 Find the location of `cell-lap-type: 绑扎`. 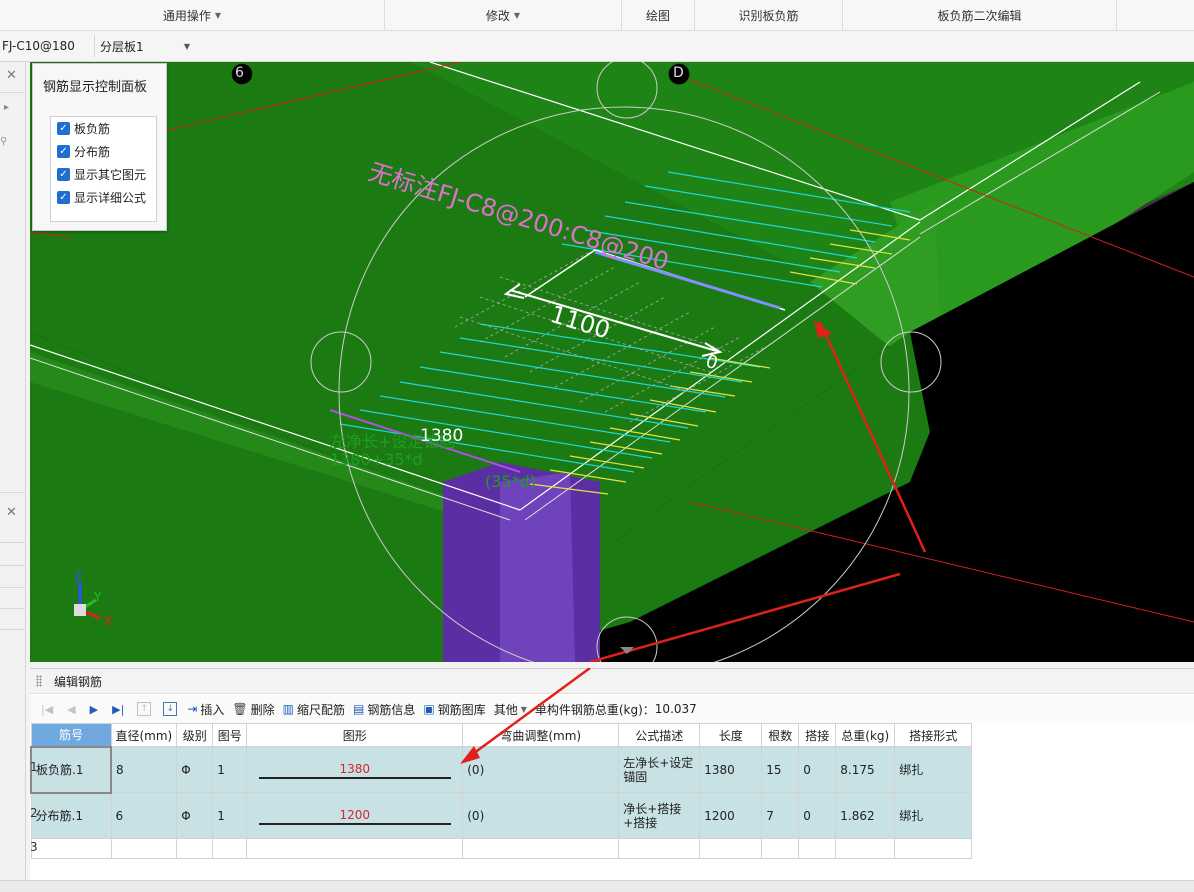

cell-lap-type: 绑扎 is located at coordinates (933, 815).